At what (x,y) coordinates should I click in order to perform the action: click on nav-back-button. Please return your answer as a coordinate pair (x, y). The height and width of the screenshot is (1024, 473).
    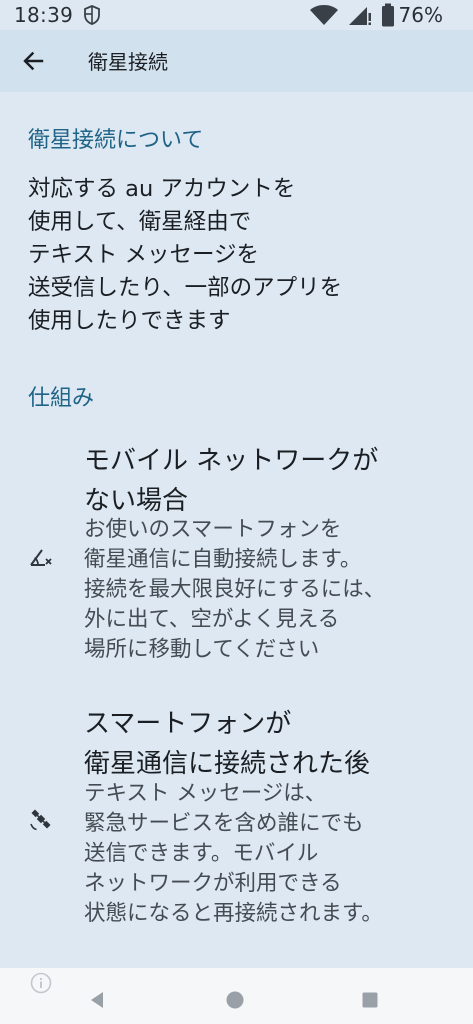
    Looking at the image, I should click on (98, 1000).